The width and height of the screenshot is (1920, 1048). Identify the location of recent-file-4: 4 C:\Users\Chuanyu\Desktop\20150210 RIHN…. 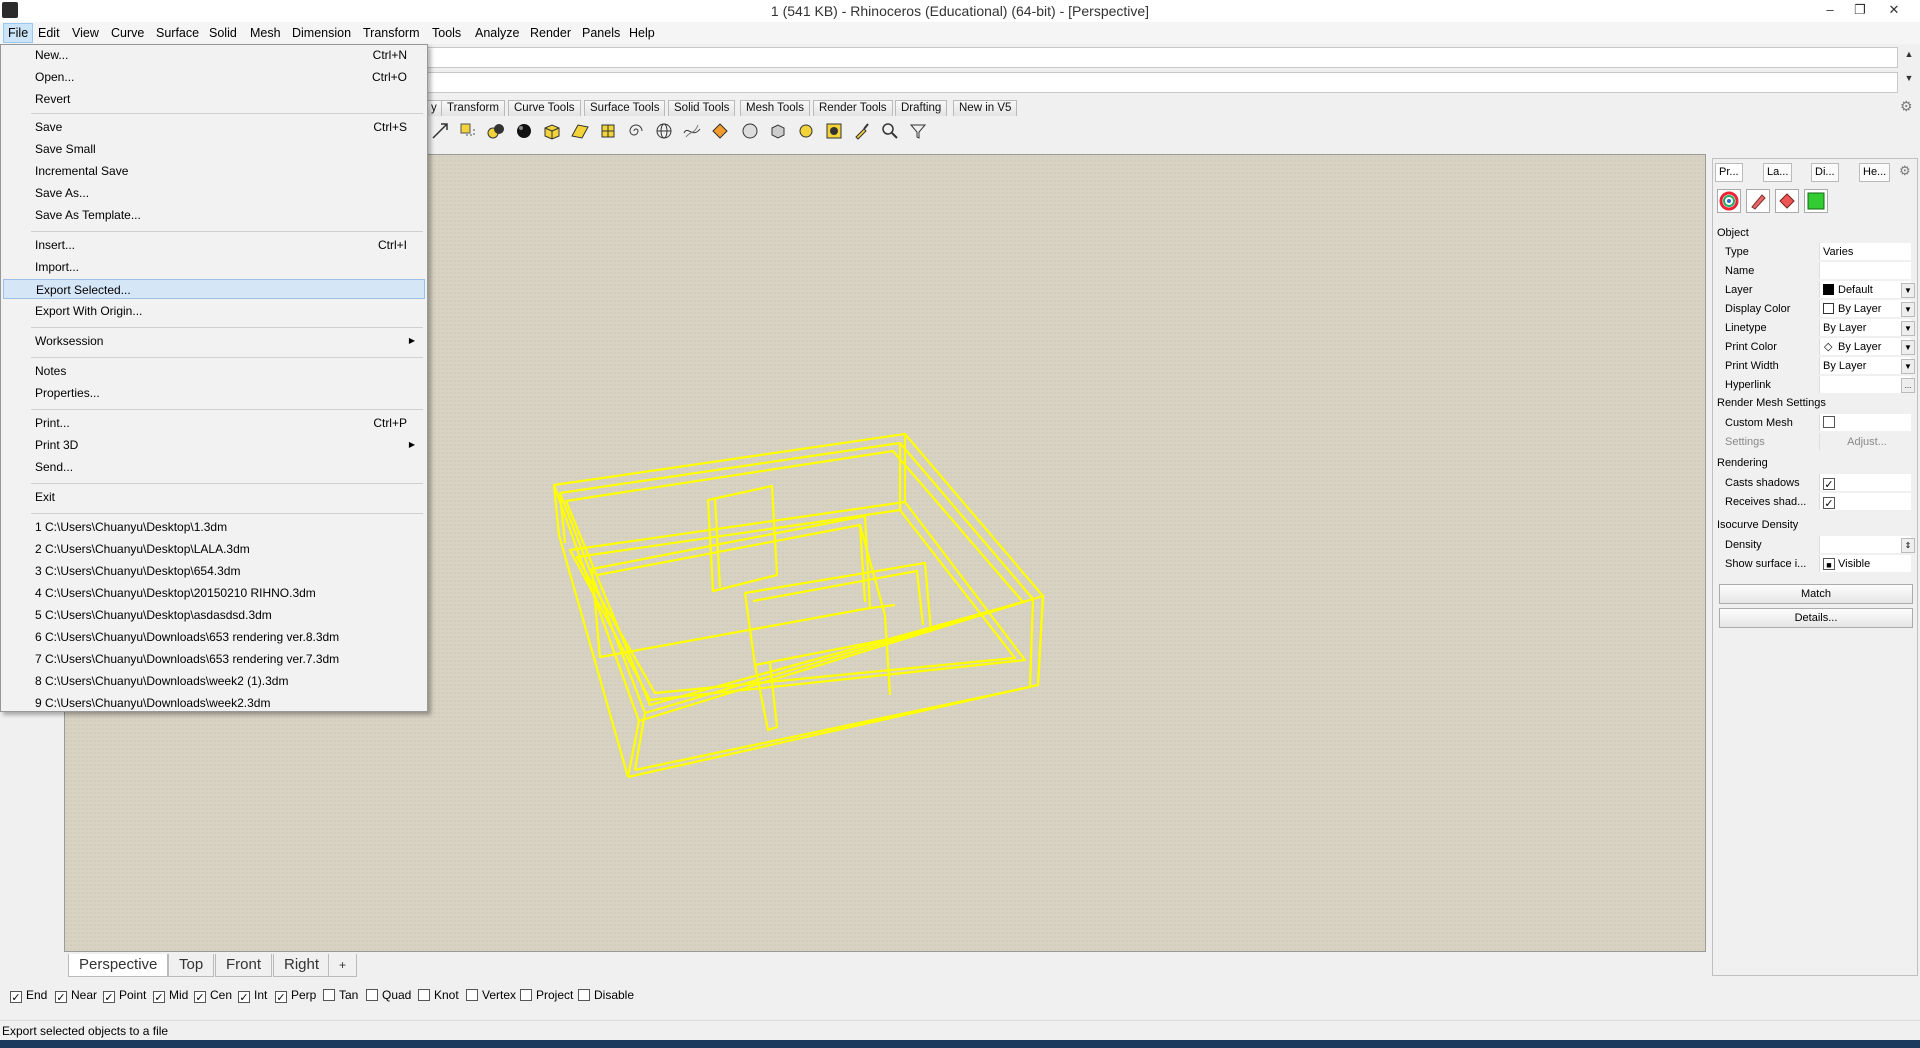
(214, 593).